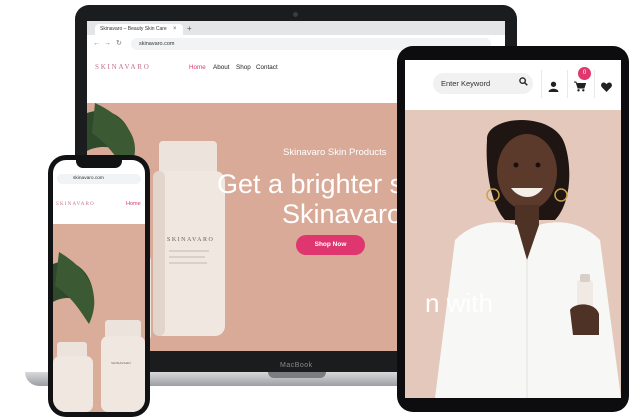 Image resolution: width=640 pixels, height=420 pixels. Describe the element at coordinates (330, 245) in the screenshot. I see `shop-now-button: Shop Now` at that location.